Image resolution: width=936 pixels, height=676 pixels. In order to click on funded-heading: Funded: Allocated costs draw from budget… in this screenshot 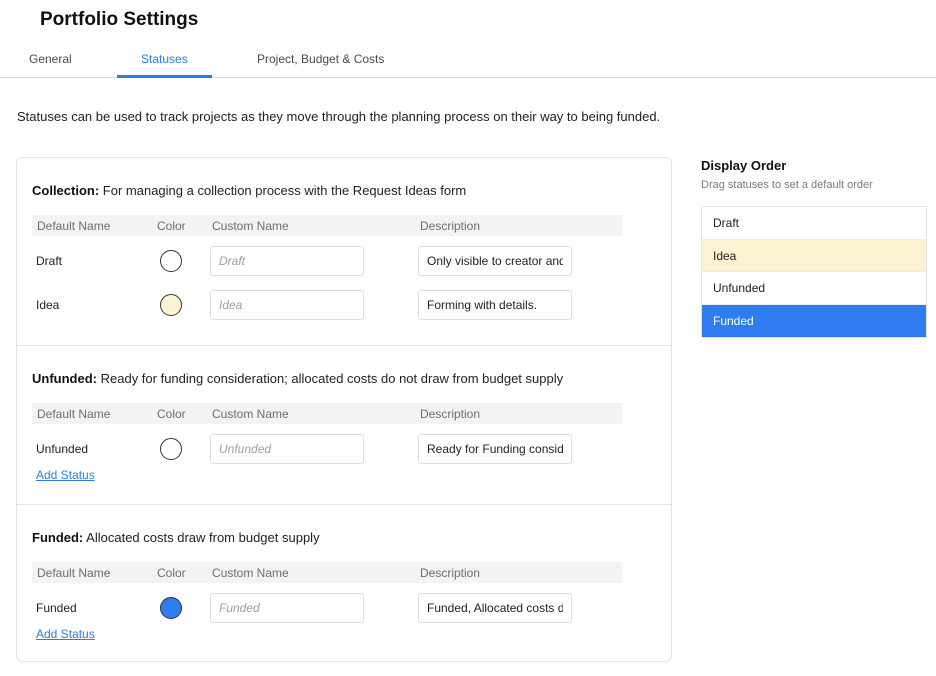, I will do `click(176, 537)`.